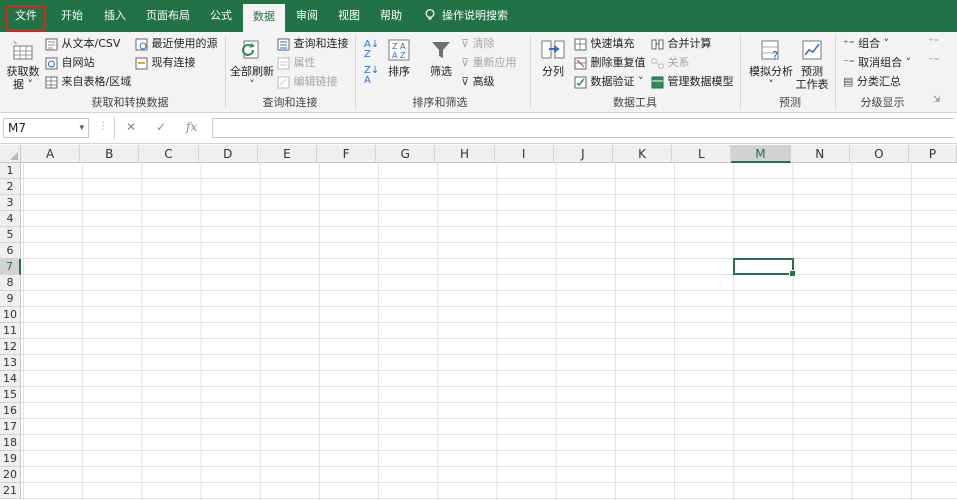 The height and width of the screenshot is (500, 957). I want to click on row-header-11: 11, so click(10, 331).